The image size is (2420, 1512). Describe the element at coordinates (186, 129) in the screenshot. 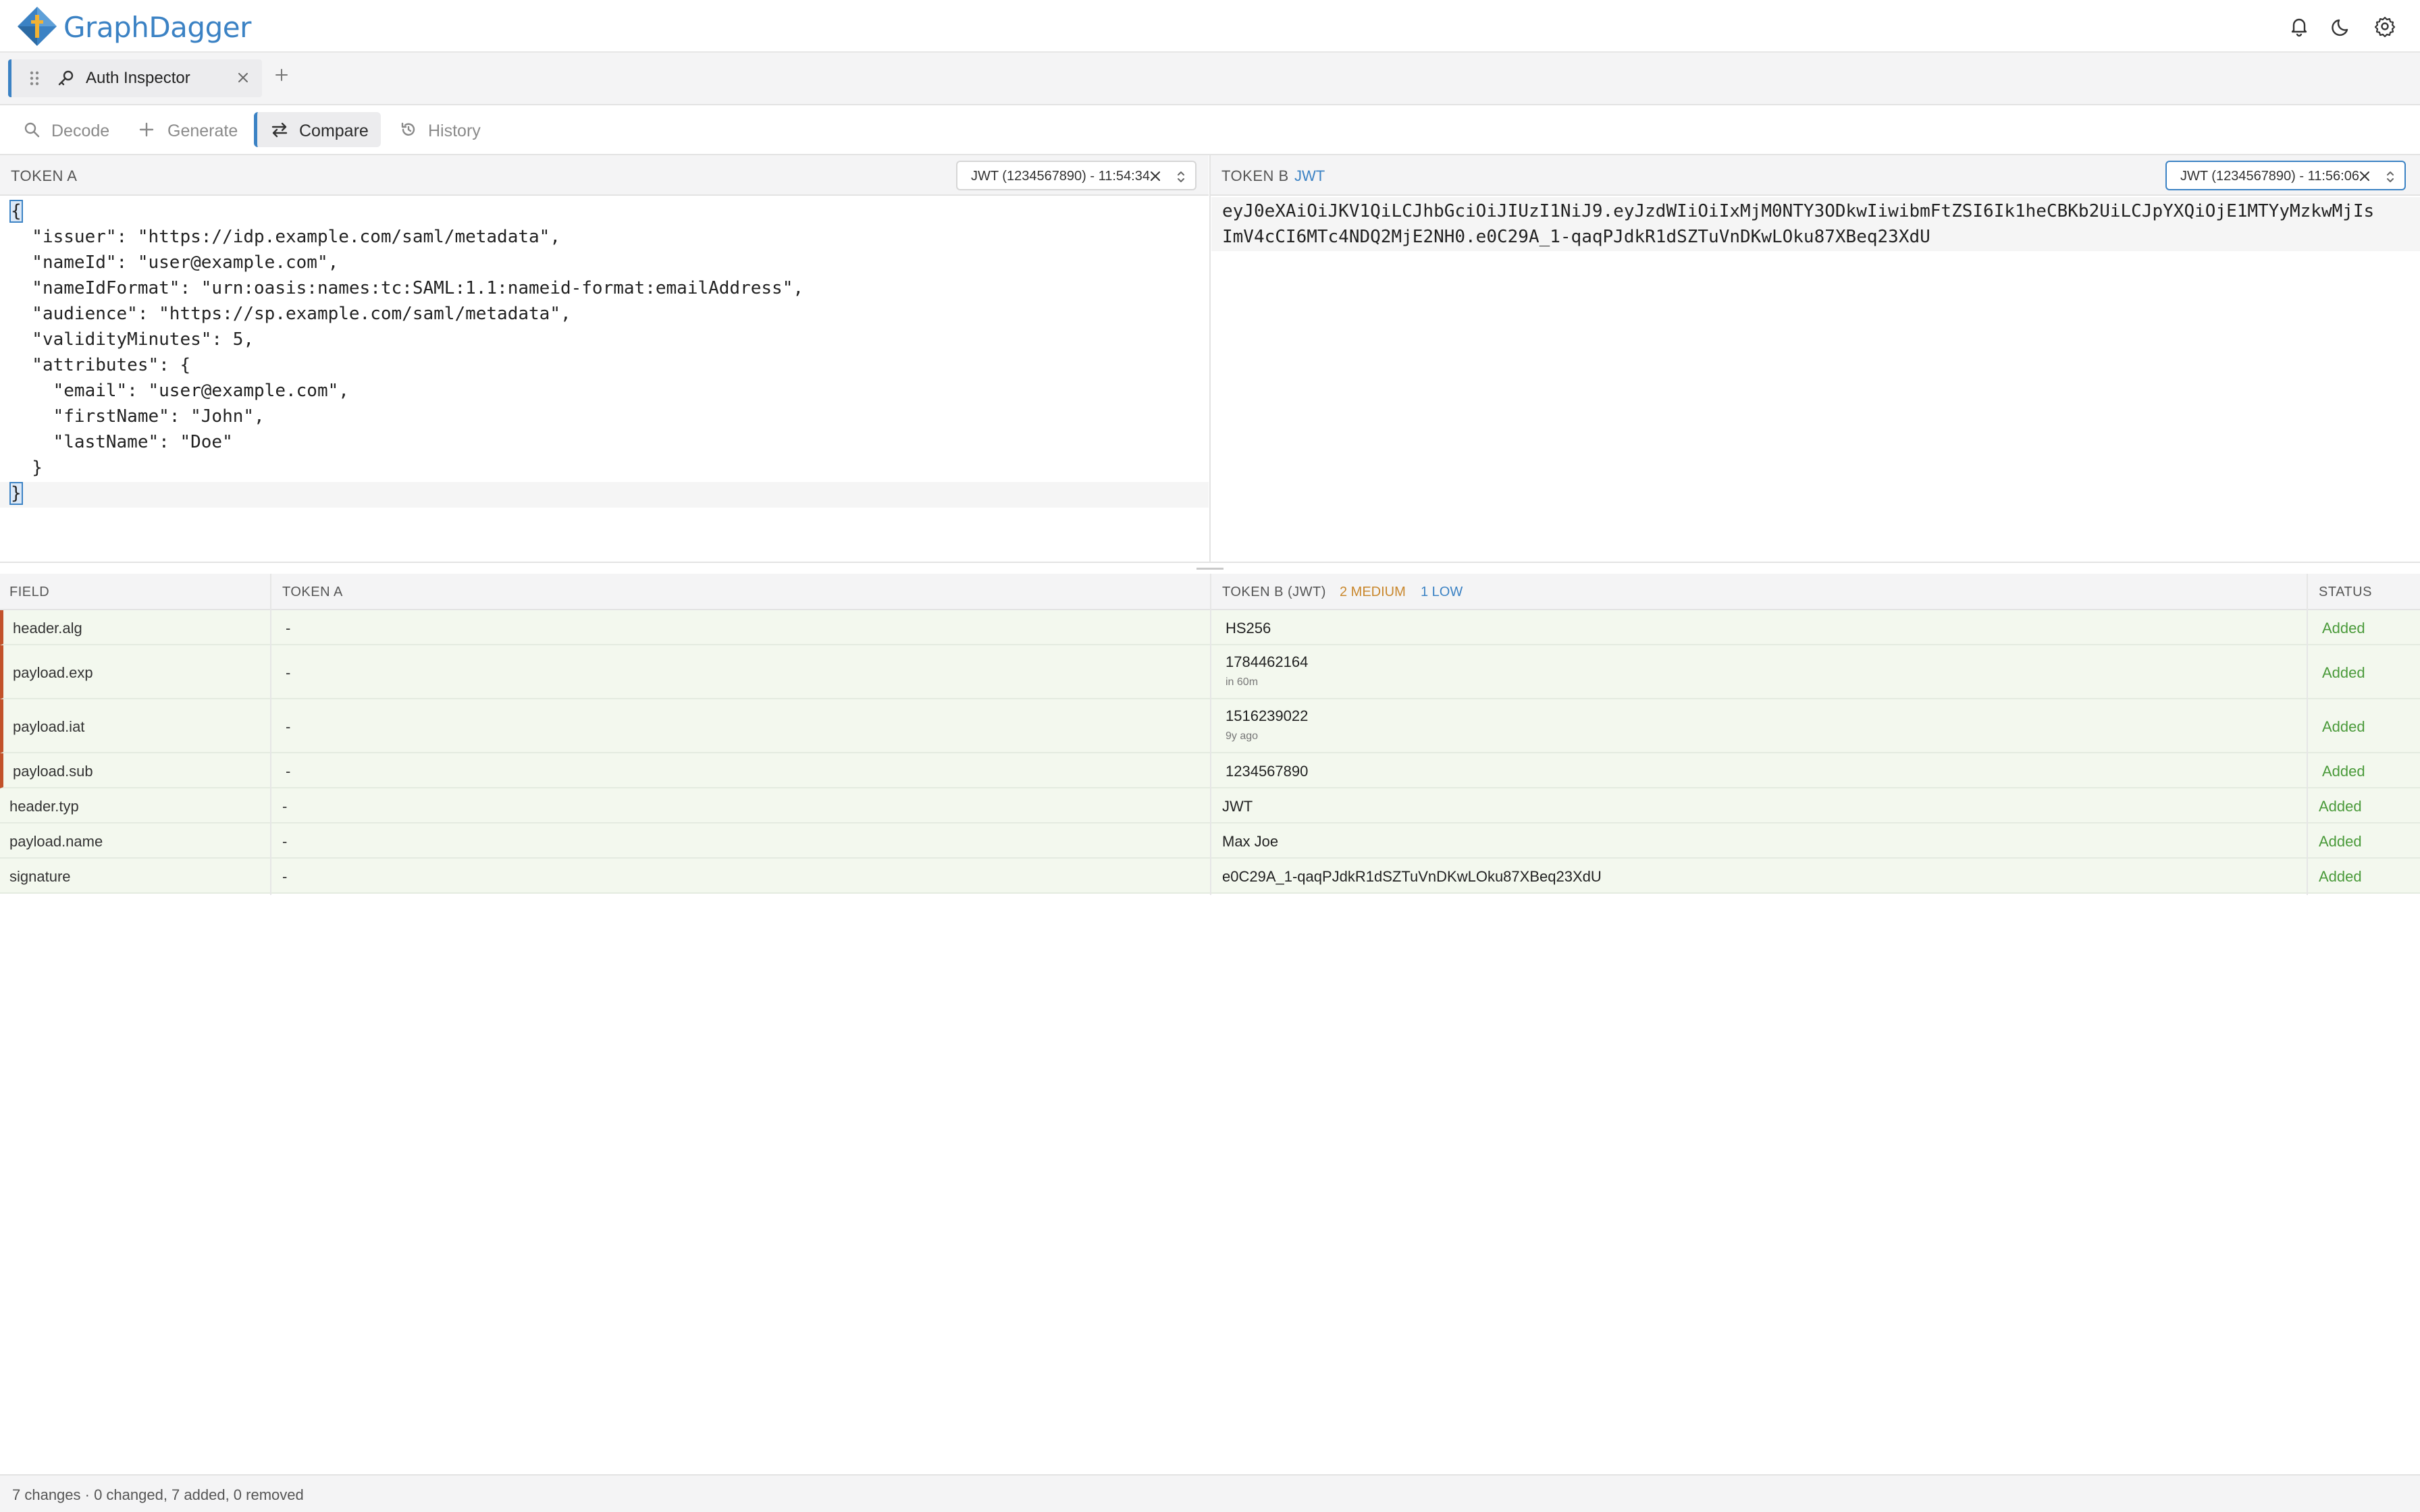

I see `generate-button: Generate` at that location.